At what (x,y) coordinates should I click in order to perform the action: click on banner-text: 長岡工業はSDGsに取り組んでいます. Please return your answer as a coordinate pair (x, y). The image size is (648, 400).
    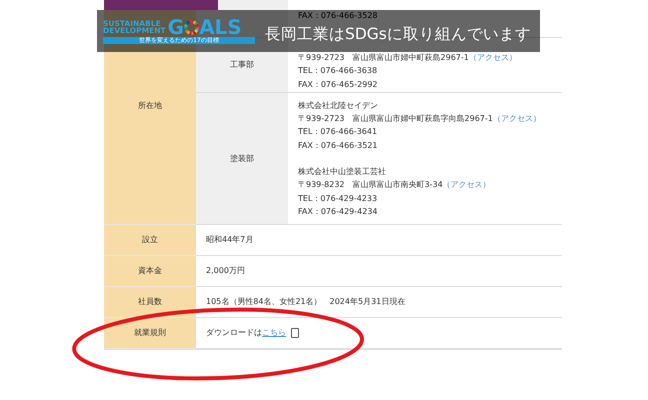
    Looking at the image, I should click on (398, 35).